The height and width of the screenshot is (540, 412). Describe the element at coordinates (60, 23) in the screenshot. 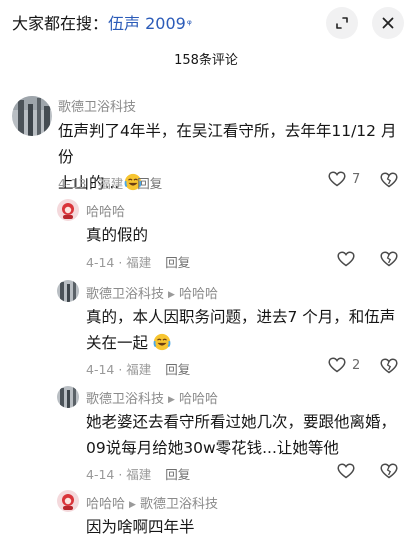

I see `search-prefix: 大家都在搜：` at that location.